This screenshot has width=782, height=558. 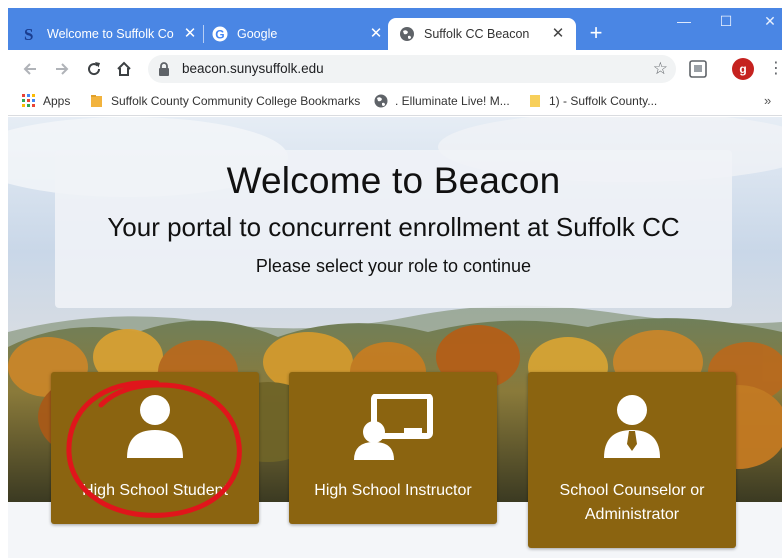 I want to click on tab-google: G Google ✕, so click(x=298, y=34).